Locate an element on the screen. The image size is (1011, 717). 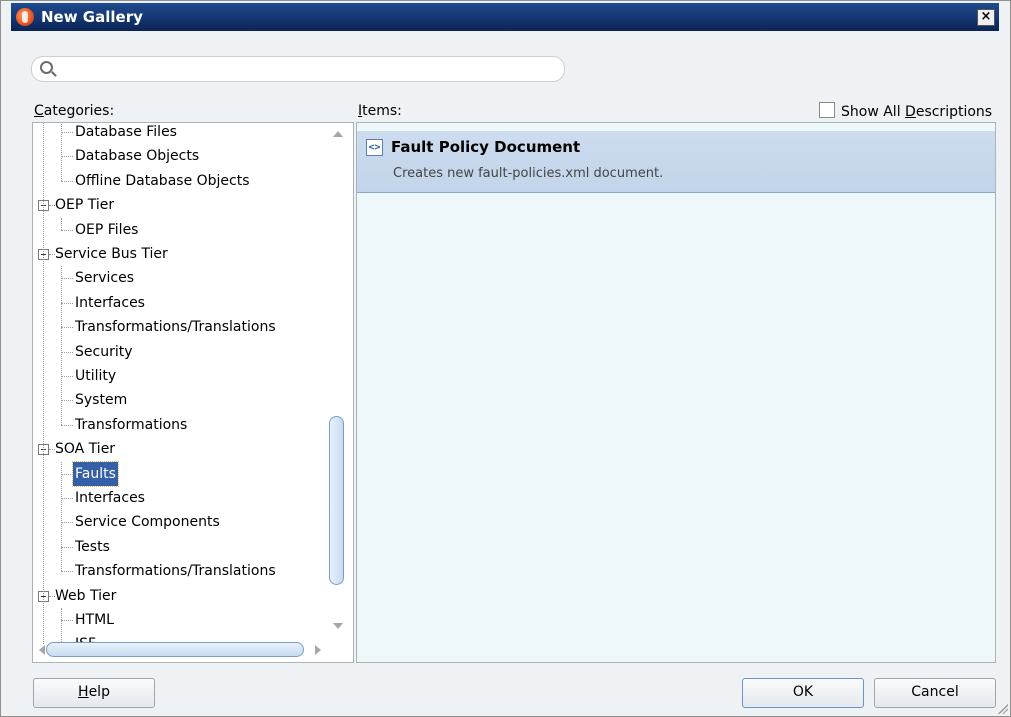
help-button: Help is located at coordinates (94, 693).